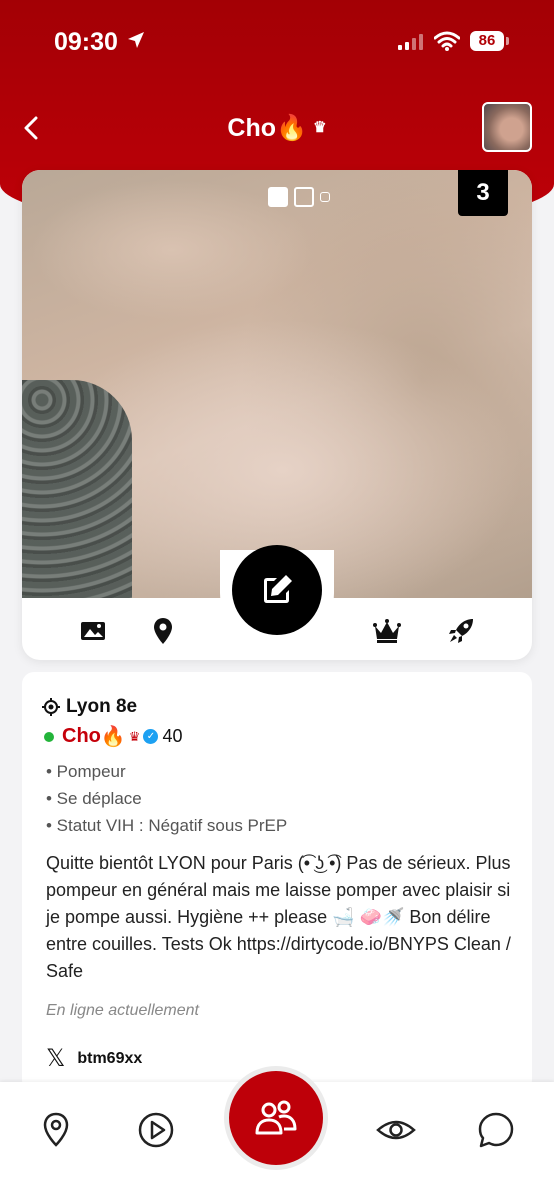  I want to click on tag-item: • Se déplace, so click(94, 798).